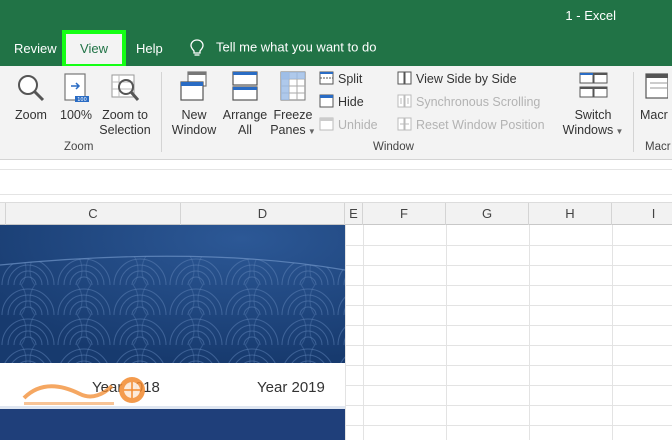 The width and height of the screenshot is (672, 440). I want to click on split-button: Split, so click(340, 79).